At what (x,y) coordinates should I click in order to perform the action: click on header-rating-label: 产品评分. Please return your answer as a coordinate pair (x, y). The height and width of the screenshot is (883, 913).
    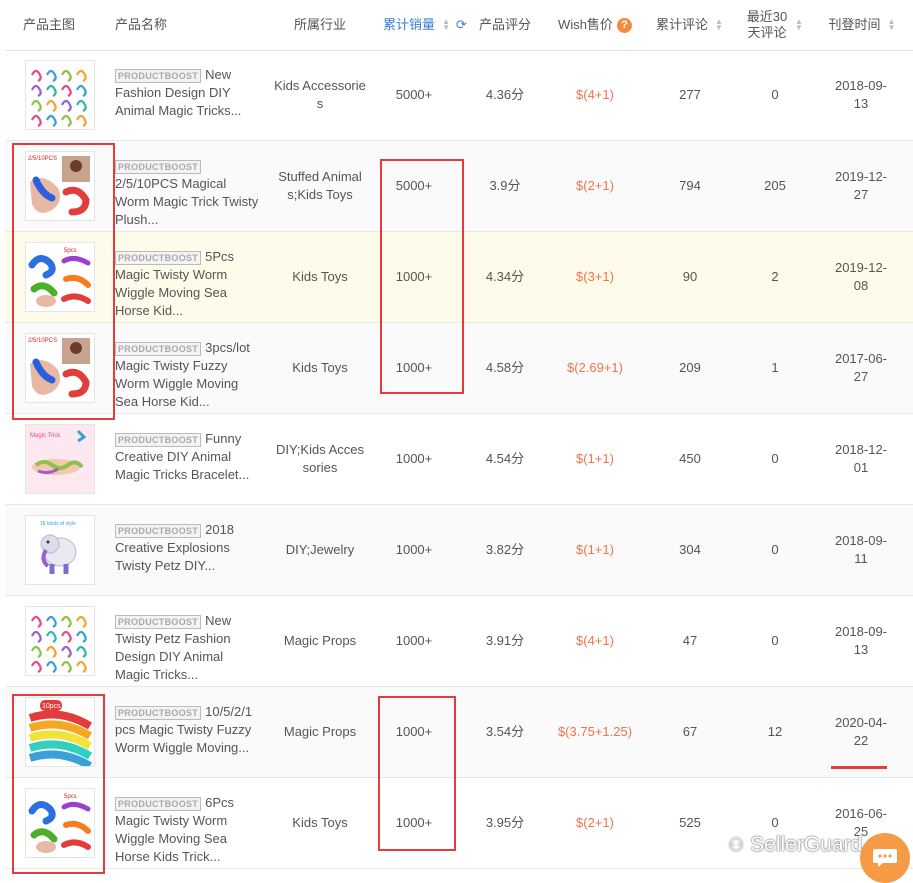
    Looking at the image, I should click on (504, 24).